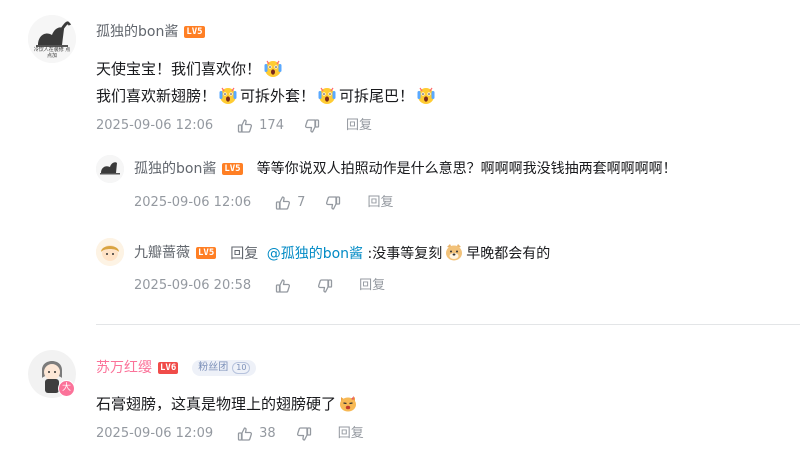  Describe the element at coordinates (315, 254) in the screenshot. I see `mention-link: @孤独的bon酱` at that location.